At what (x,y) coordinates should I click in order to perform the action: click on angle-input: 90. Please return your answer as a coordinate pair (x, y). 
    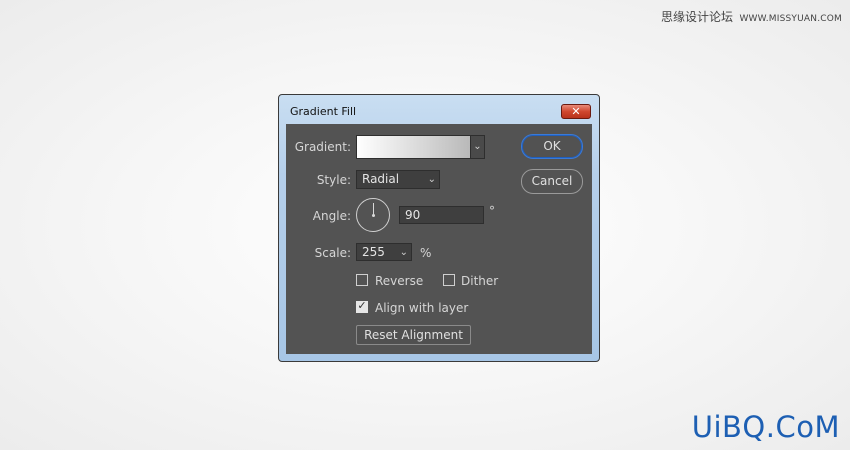
    Looking at the image, I should click on (441, 215).